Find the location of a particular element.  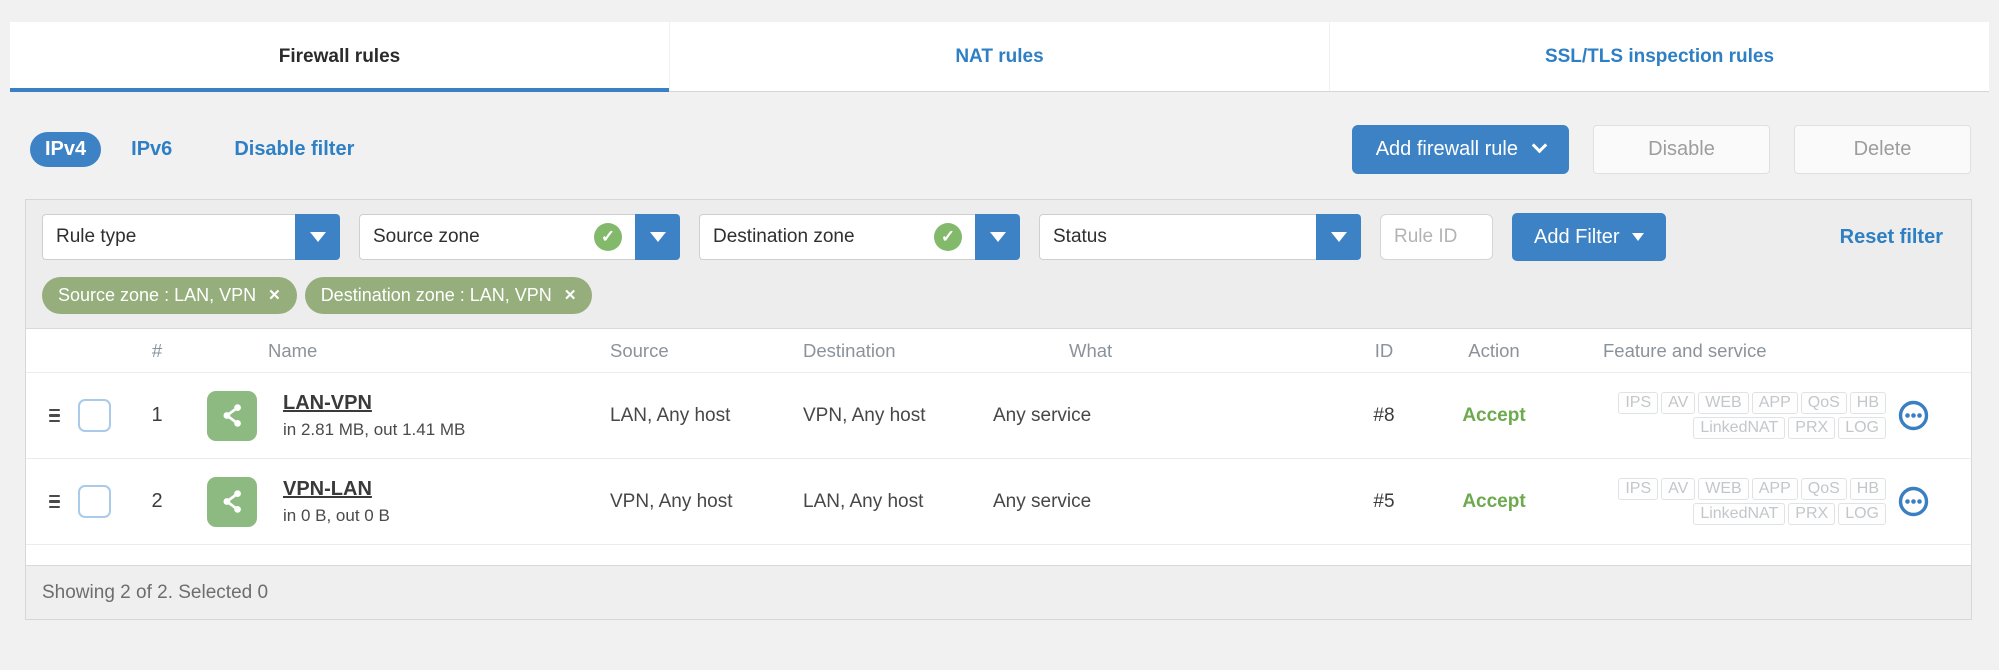

rule-traffic: in 2.81 MB, out 1.41 MB is located at coordinates (374, 429).